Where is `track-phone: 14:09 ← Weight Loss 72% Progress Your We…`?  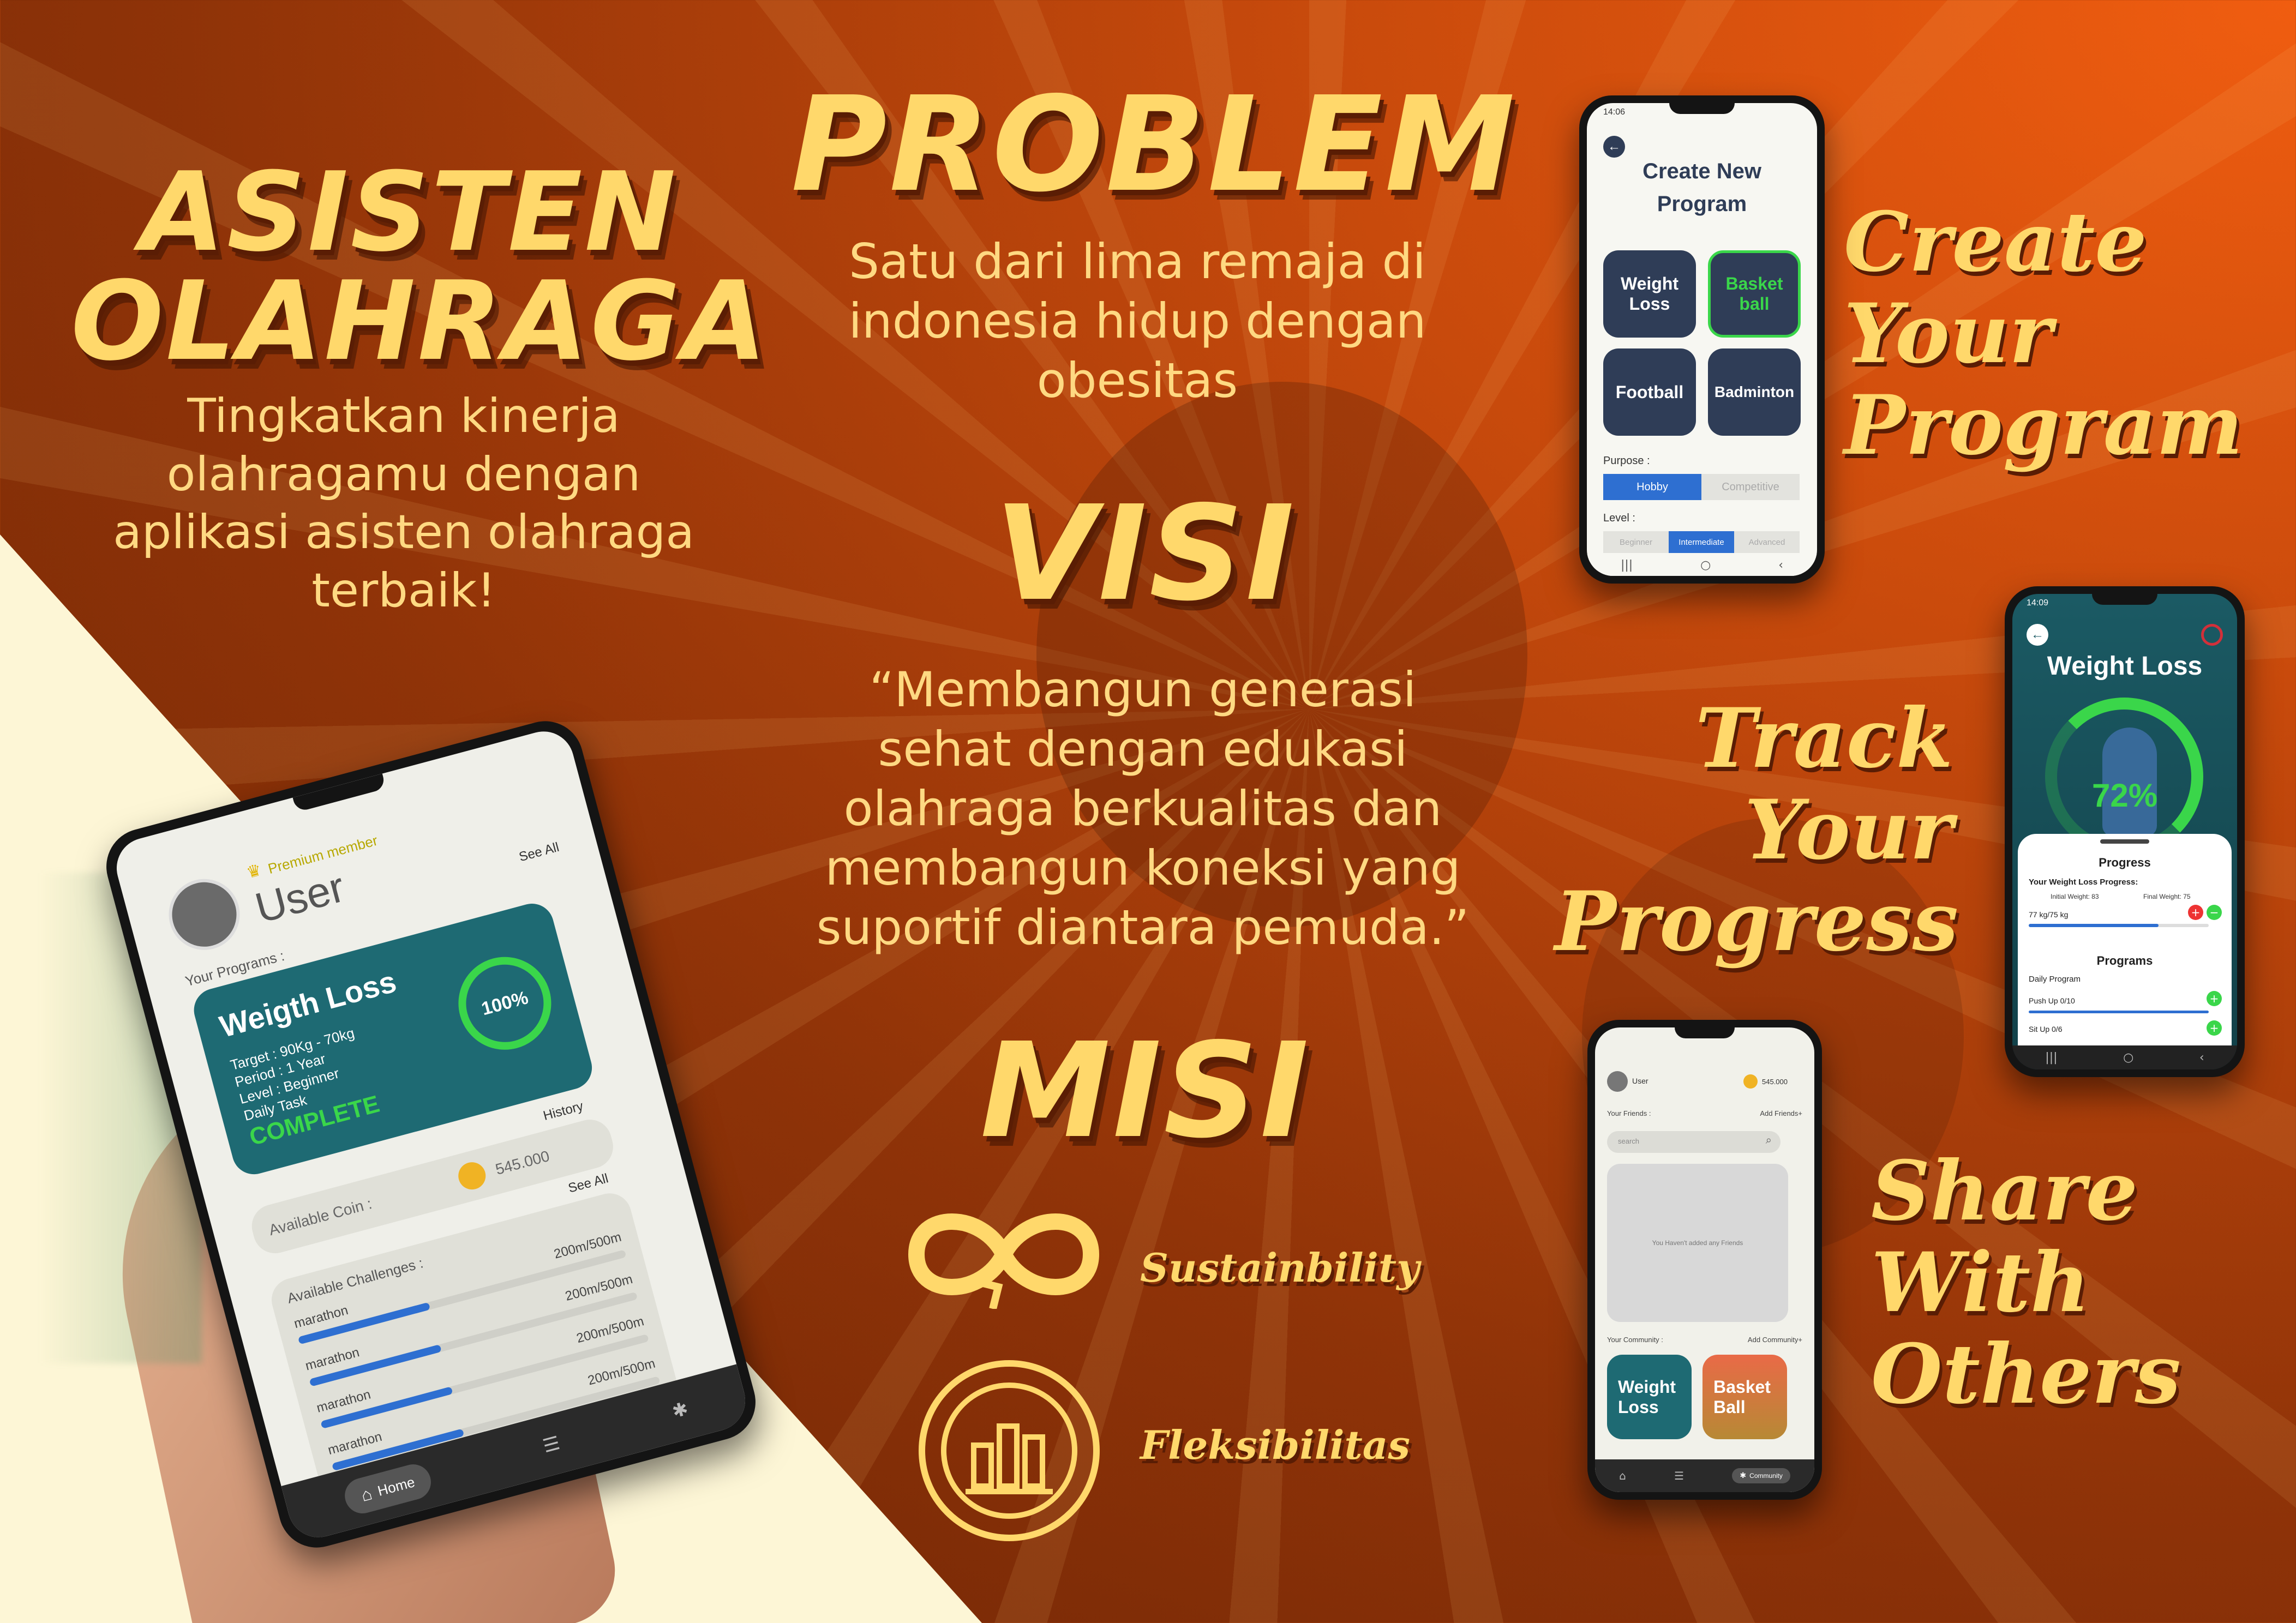 track-phone: 14:09 ← Weight Loss 72% Progress Your We… is located at coordinates (2125, 831).